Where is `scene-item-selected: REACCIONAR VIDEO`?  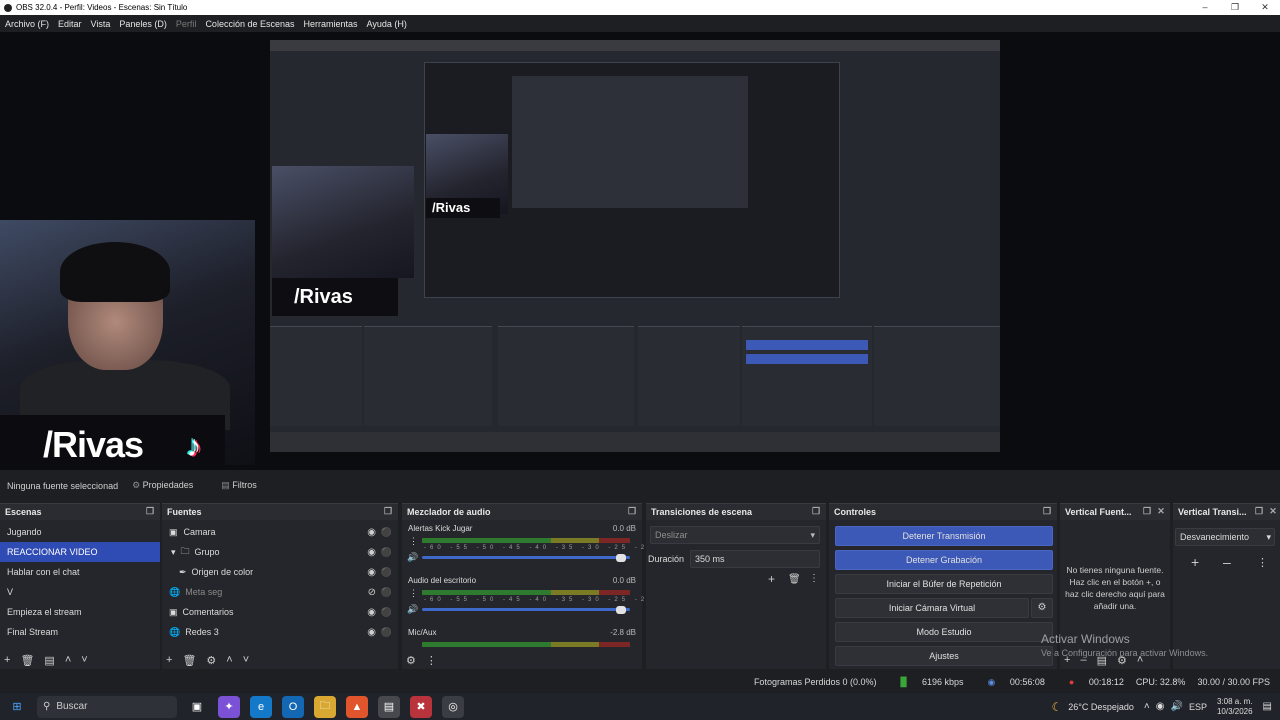 scene-item-selected: REACCIONAR VIDEO is located at coordinates (80, 552).